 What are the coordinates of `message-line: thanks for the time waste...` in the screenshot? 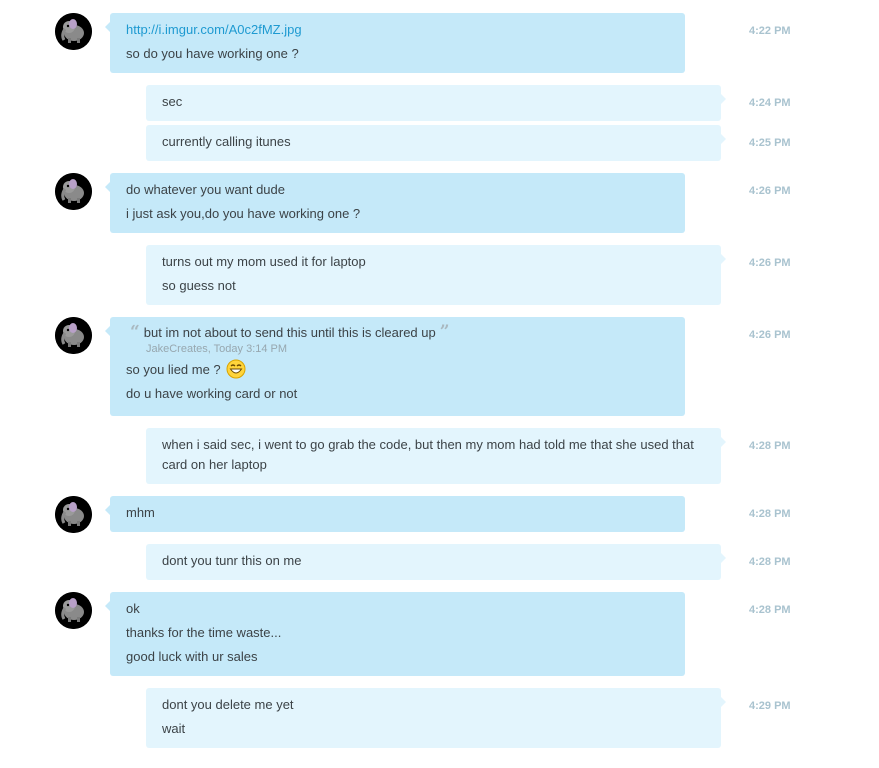 It's located at (204, 632).